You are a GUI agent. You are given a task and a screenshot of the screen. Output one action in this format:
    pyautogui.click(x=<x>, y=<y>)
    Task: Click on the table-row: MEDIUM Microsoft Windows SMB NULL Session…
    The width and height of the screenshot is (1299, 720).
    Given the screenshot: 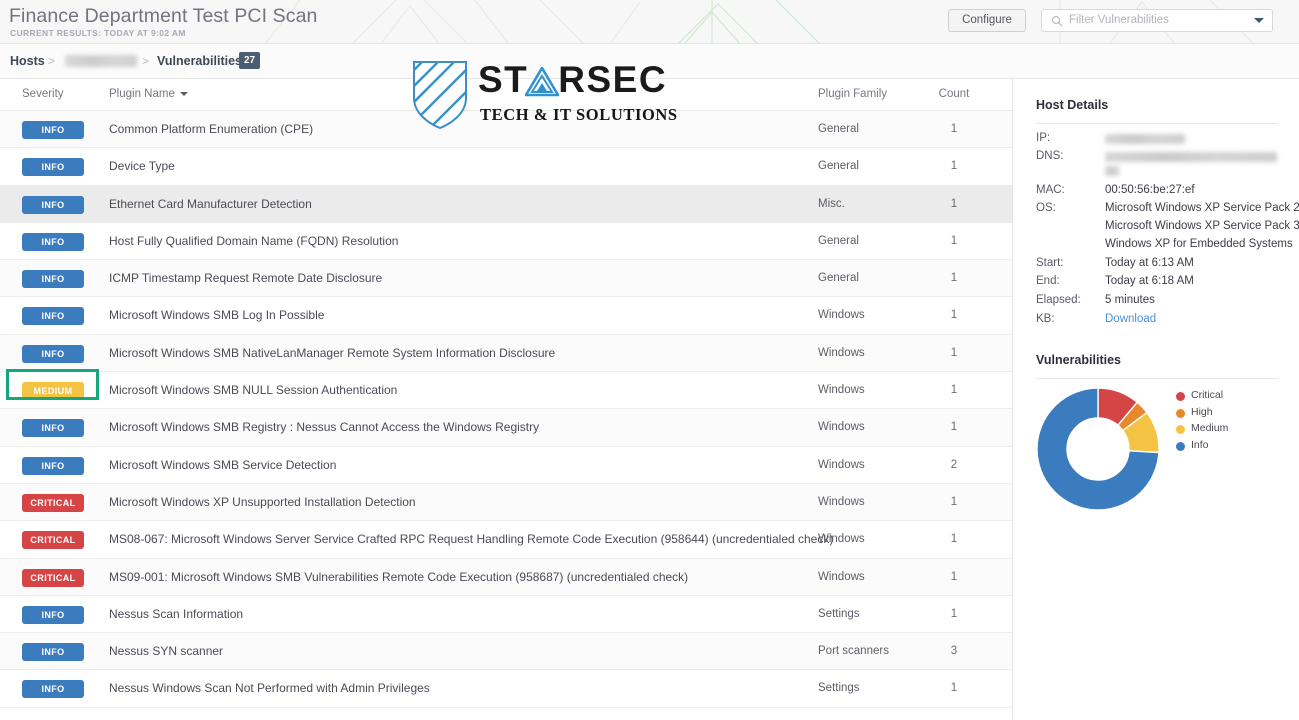 What is the action you would take?
    pyautogui.click(x=506, y=389)
    